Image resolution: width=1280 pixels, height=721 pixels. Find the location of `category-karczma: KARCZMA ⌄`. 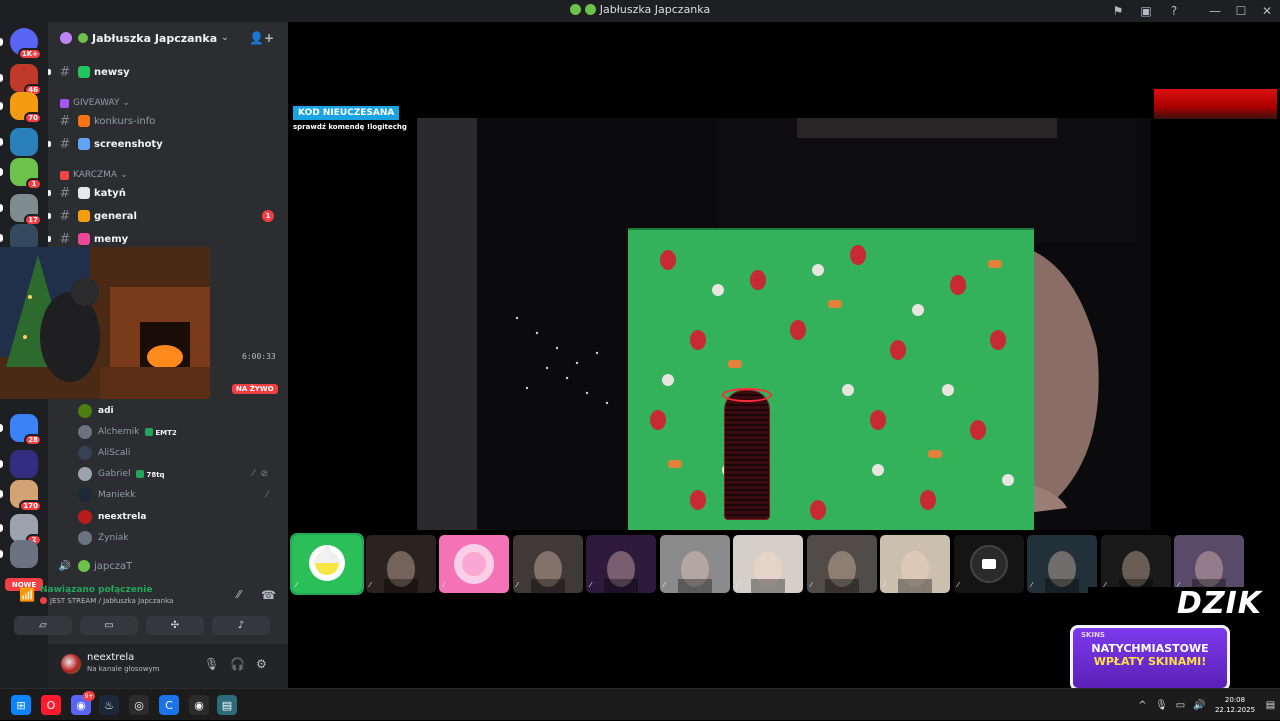

category-karczma: KARCZMA ⌄ is located at coordinates (94, 175).